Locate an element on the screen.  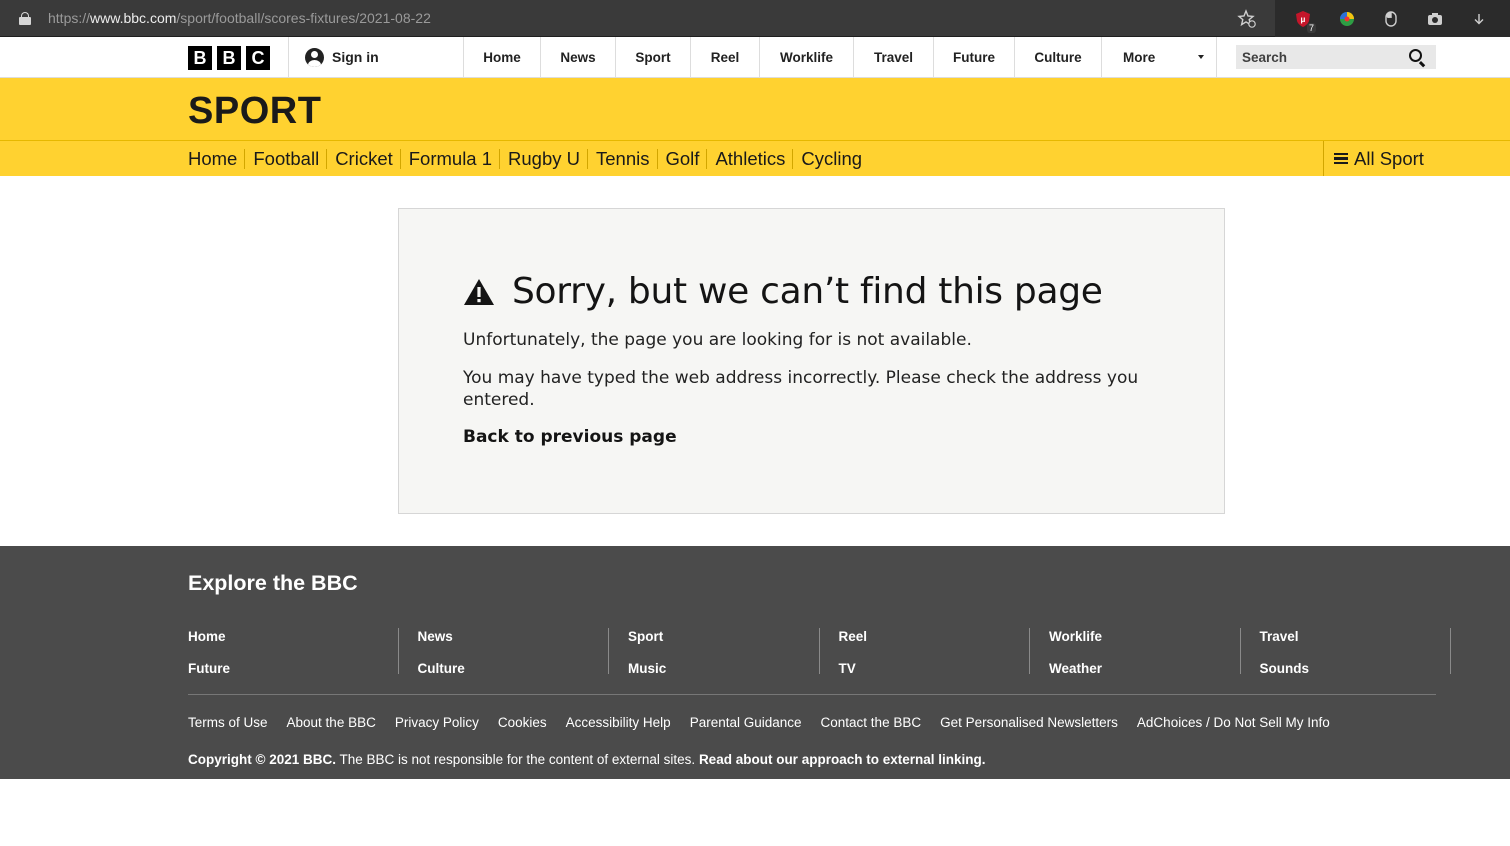
footer-link: Weather is located at coordinates (1144, 669).